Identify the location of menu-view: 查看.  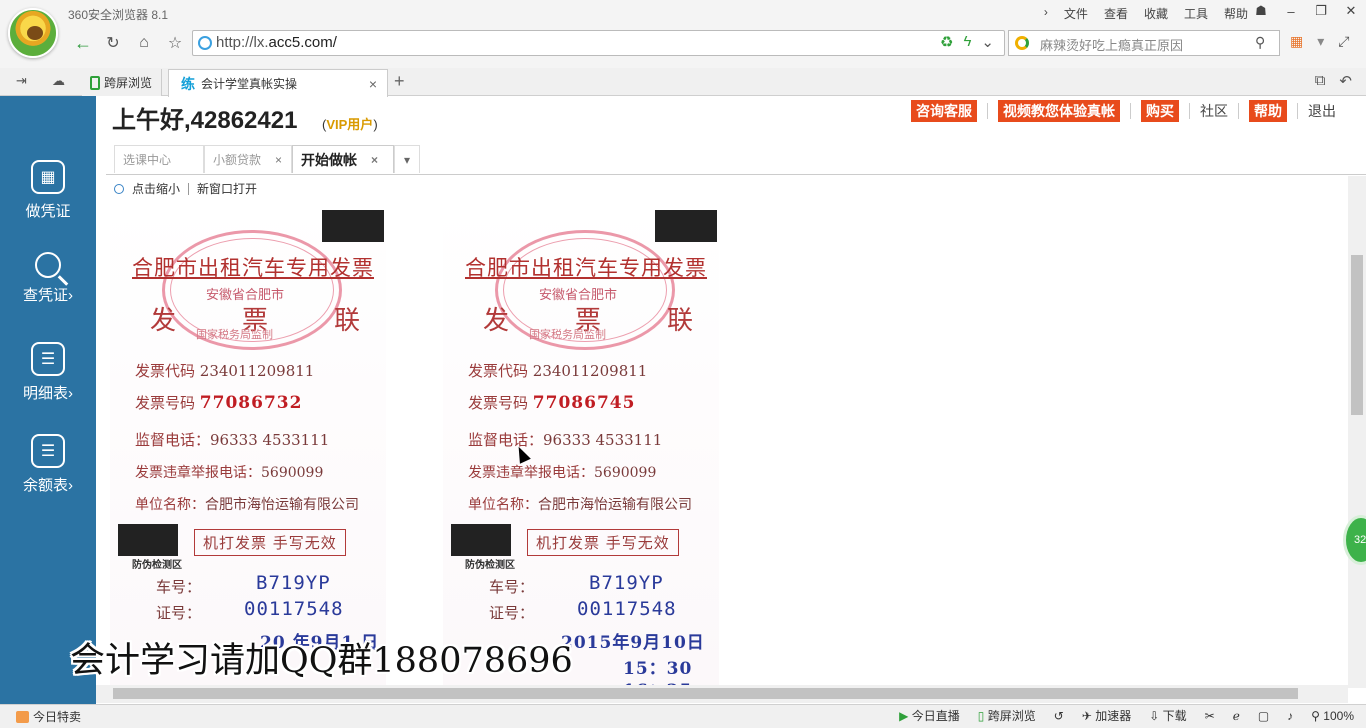
(1116, 13).